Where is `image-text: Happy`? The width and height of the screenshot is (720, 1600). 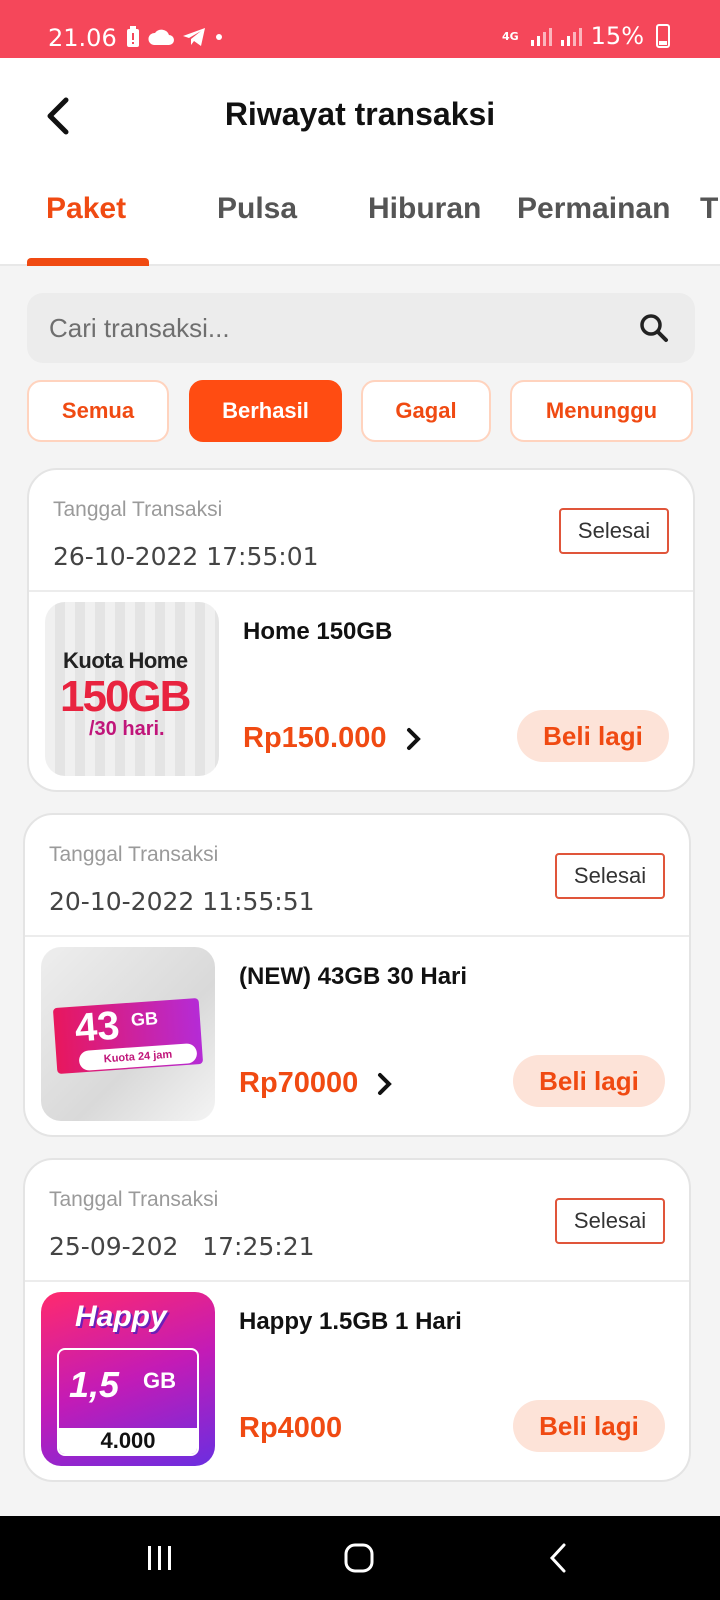
image-text: Happy is located at coordinates (121, 1316).